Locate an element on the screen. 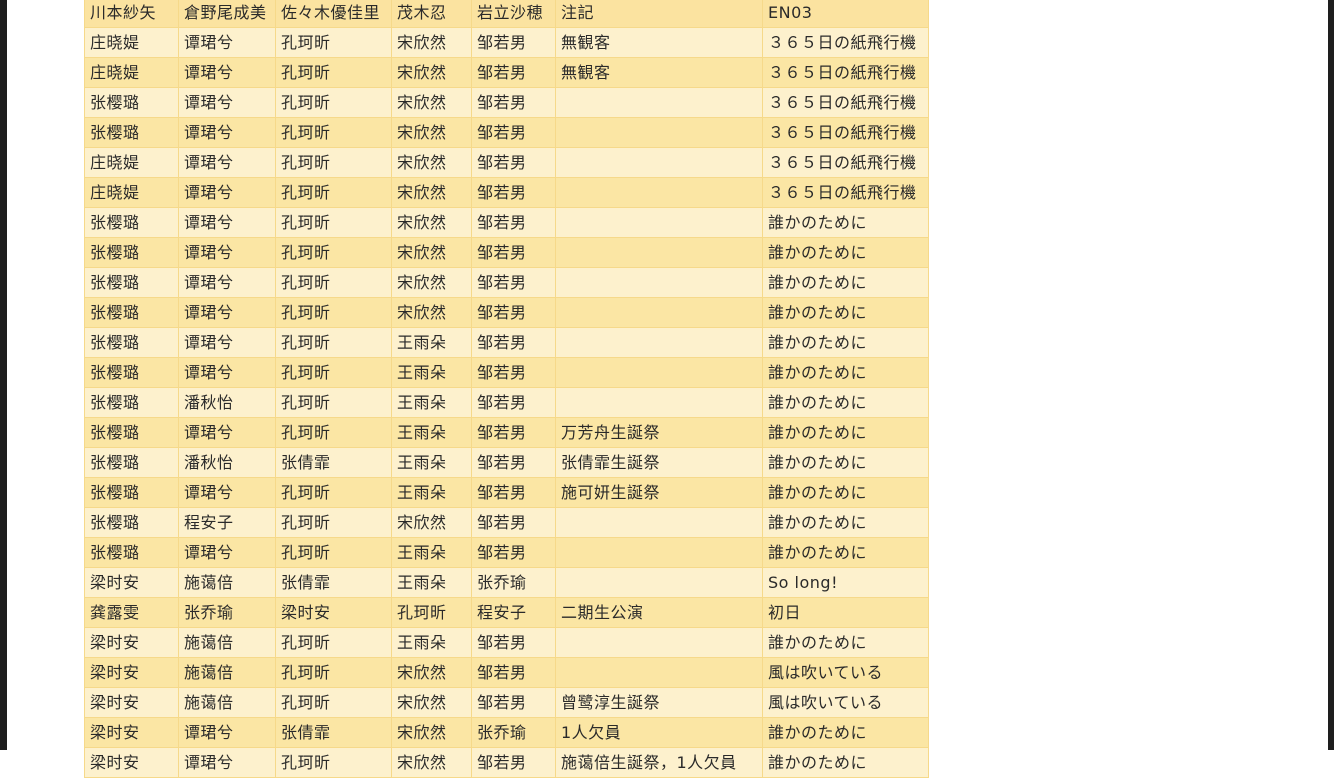 This screenshot has height=778, width=1334. column-header: 岩立沙穂 is located at coordinates (513, 14).